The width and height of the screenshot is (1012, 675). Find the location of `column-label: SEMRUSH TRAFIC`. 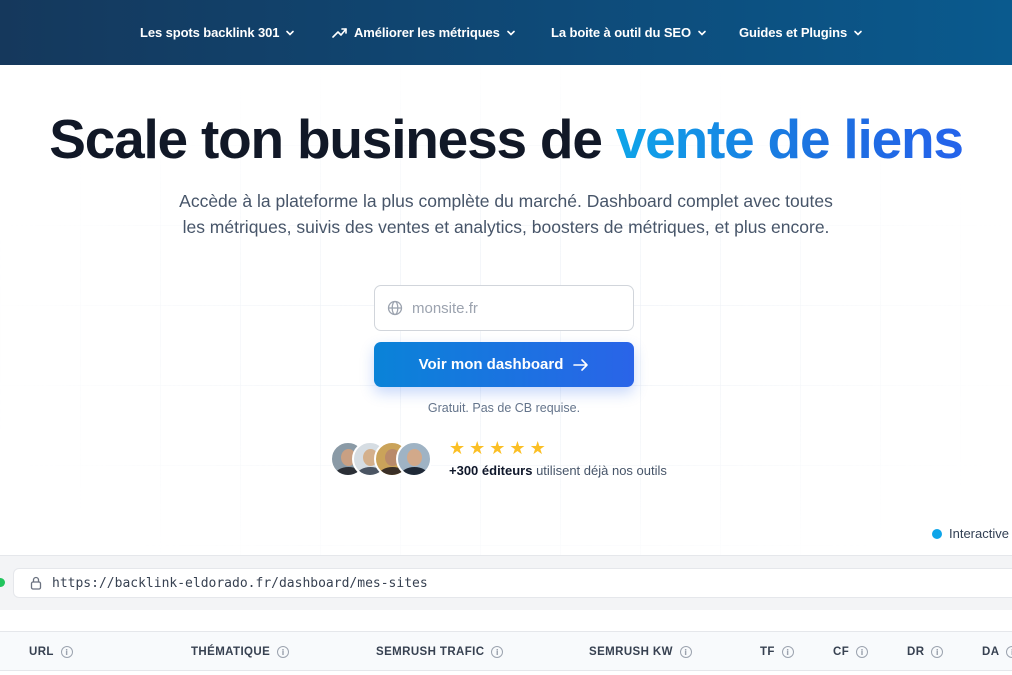

column-label: SEMRUSH TRAFIC is located at coordinates (430, 652).